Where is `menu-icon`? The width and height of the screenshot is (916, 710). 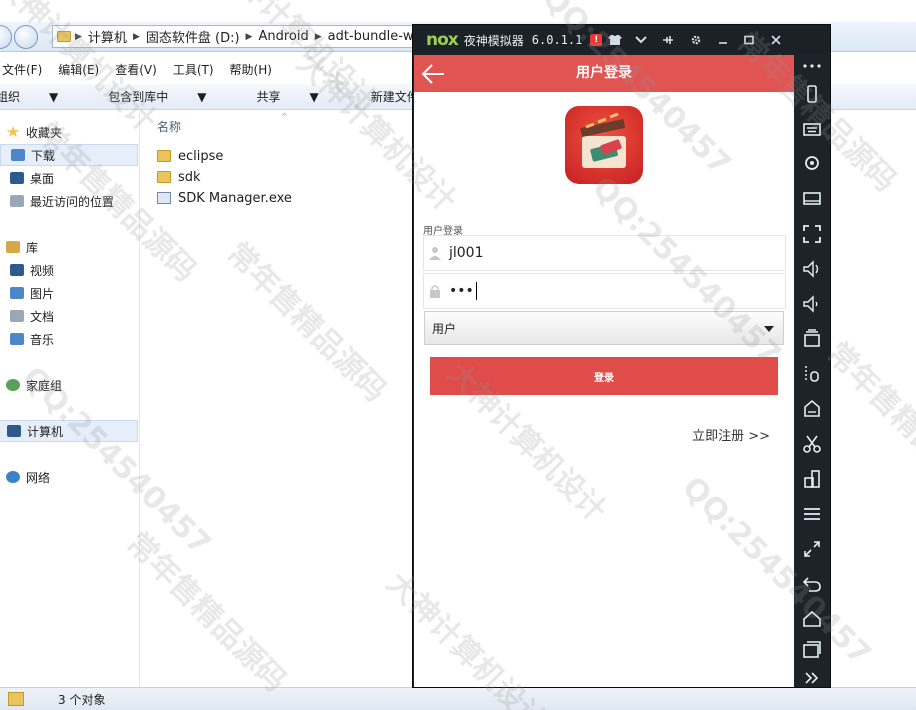
menu-icon is located at coordinates (812, 514).